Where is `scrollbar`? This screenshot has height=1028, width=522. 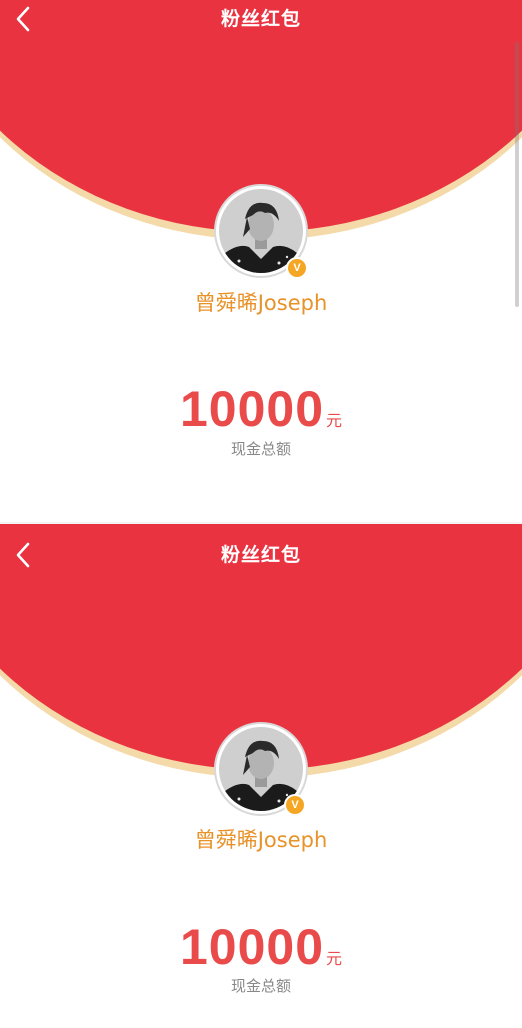 scrollbar is located at coordinates (517, 174).